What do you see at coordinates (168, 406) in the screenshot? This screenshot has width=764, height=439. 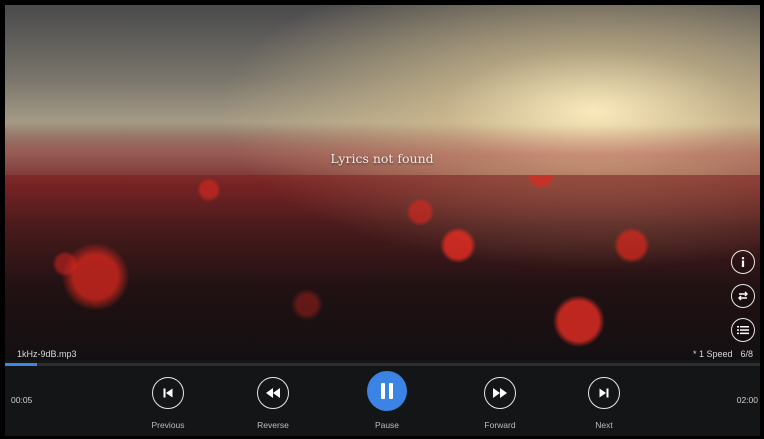 I see `previous-button: Previous` at bounding box center [168, 406].